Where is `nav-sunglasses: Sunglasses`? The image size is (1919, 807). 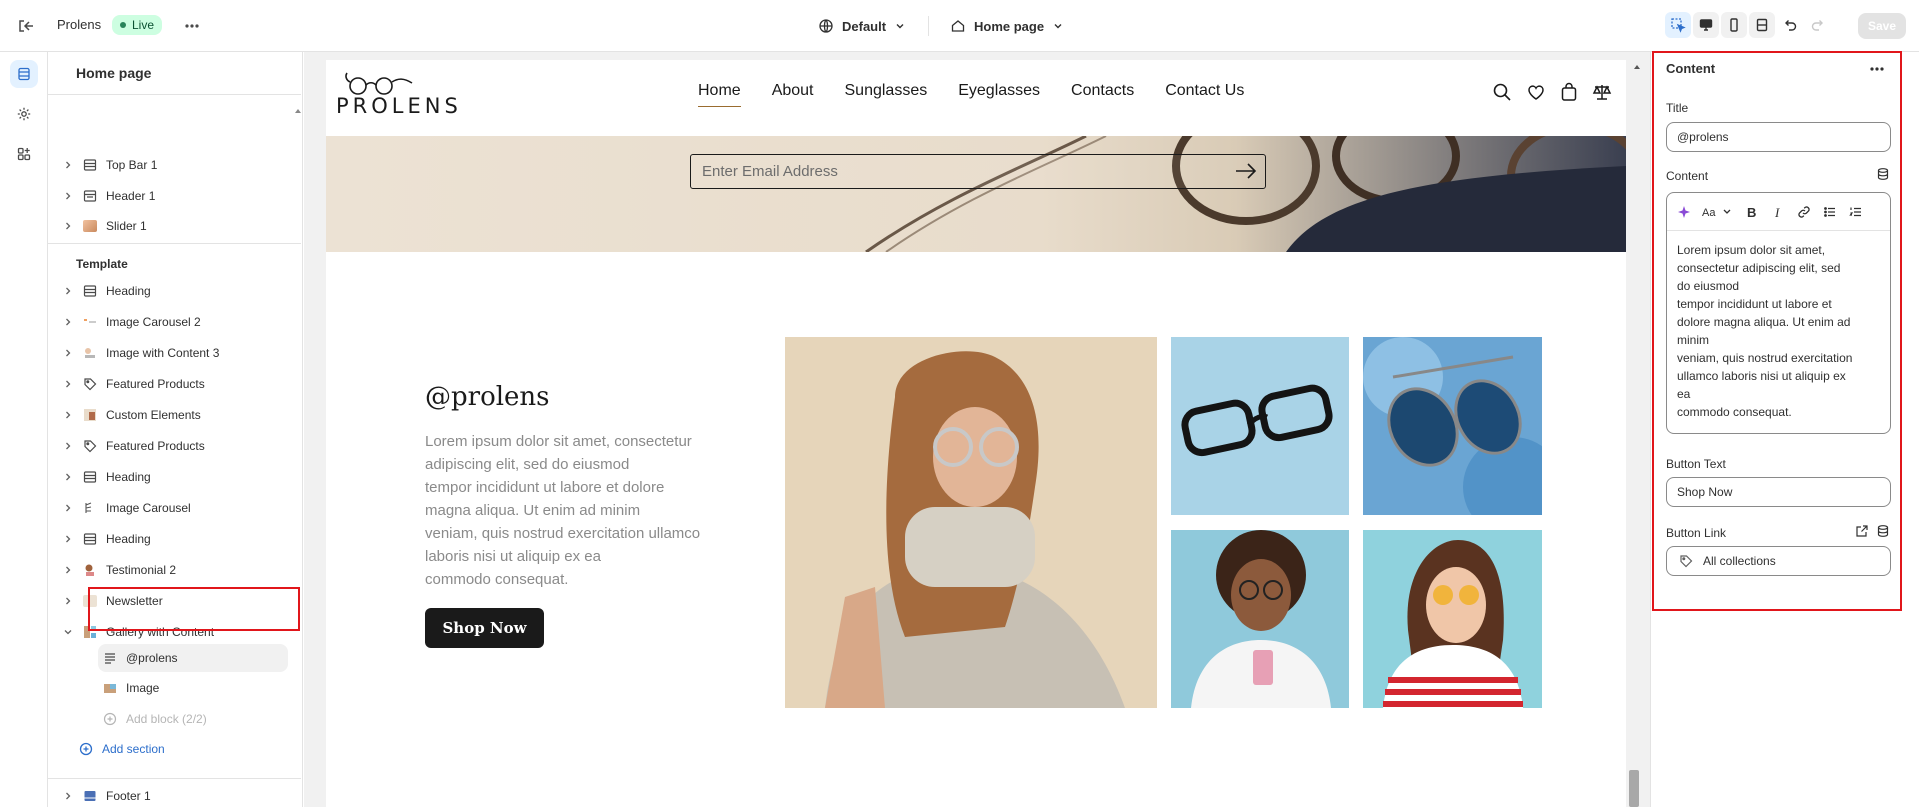
nav-sunglasses: Sunglasses is located at coordinates (886, 91).